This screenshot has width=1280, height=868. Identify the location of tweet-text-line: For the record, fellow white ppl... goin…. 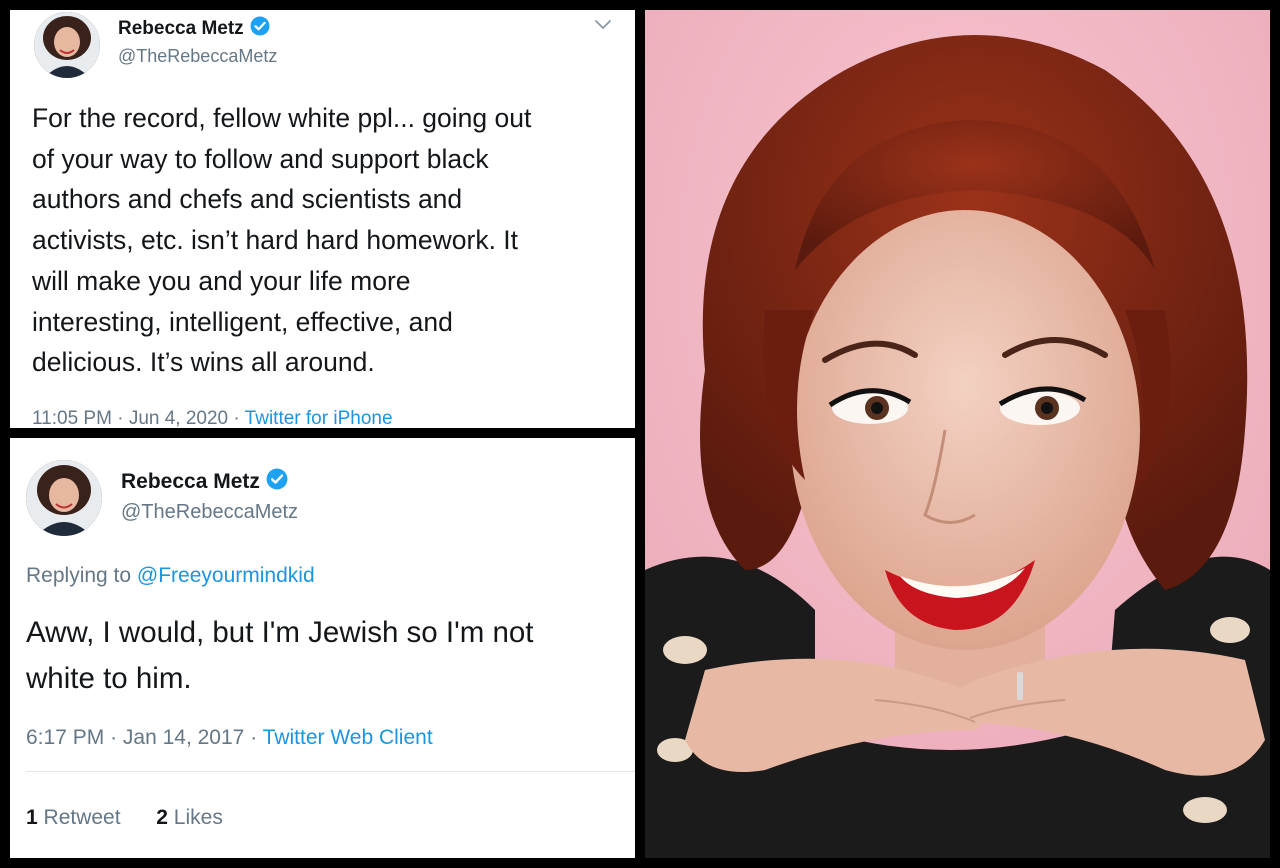
(282, 118).